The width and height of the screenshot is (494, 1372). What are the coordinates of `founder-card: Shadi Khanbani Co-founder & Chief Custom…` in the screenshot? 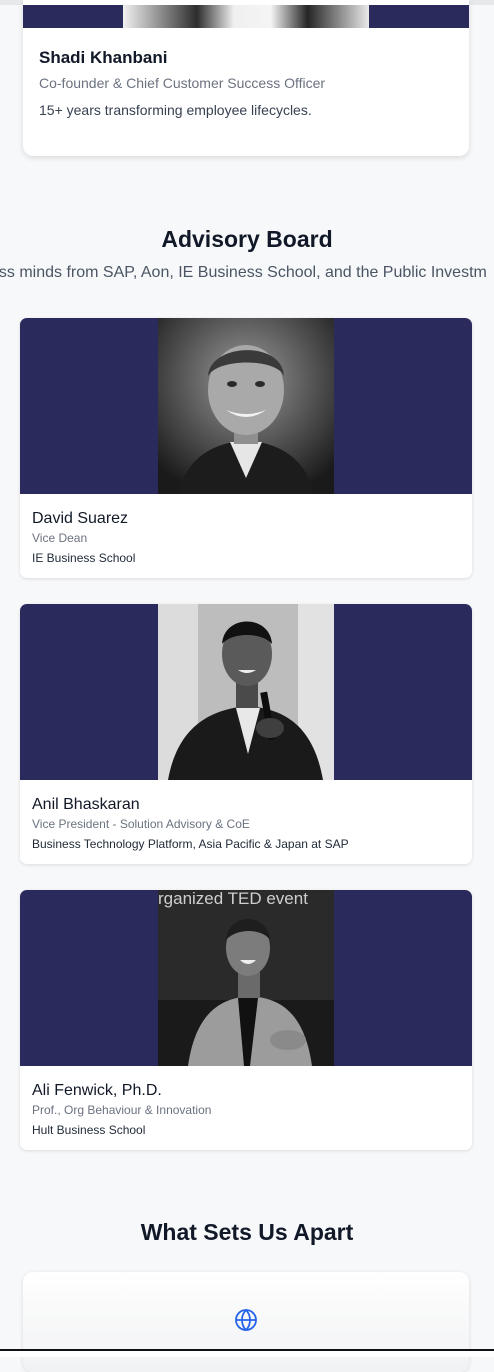 It's located at (246, 78).